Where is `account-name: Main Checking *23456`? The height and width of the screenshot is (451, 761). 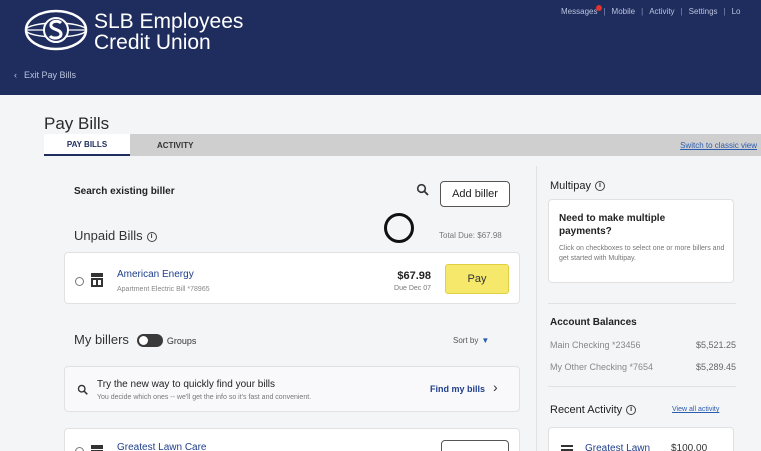 account-name: Main Checking *23456 is located at coordinates (595, 345).